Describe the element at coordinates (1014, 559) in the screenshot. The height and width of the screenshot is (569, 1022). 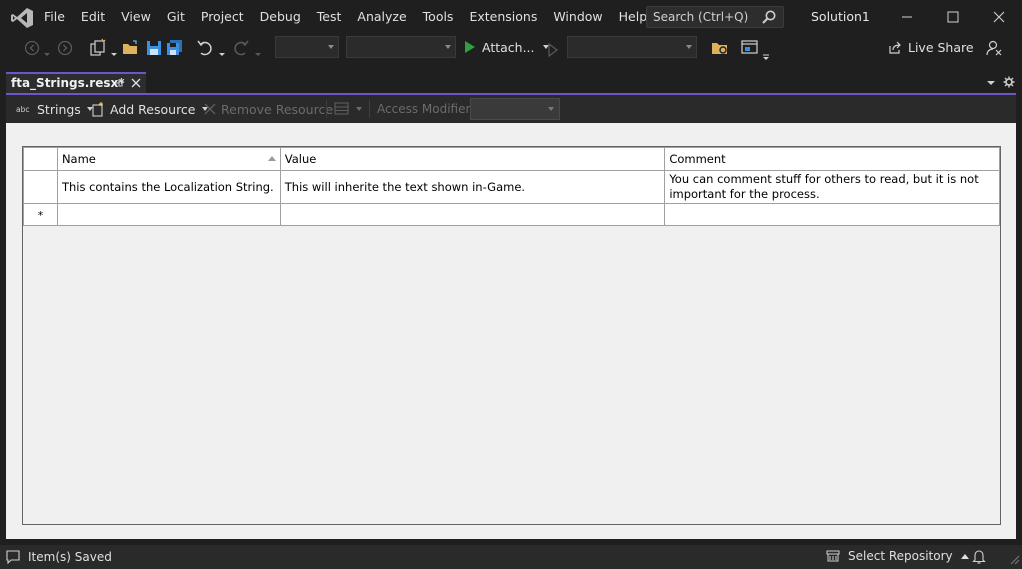
I see `resize-grip-icon` at that location.